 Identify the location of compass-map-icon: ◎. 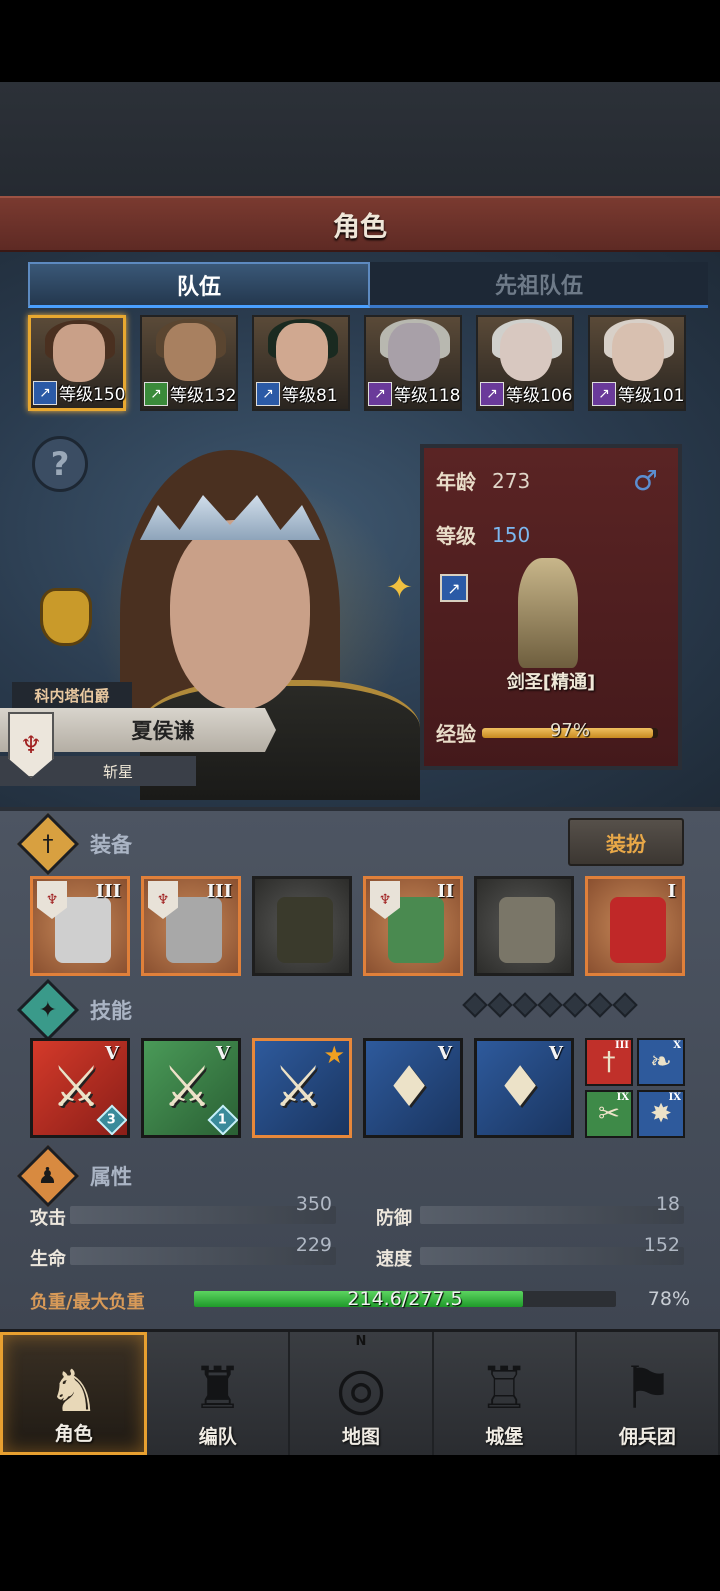
(361, 1388).